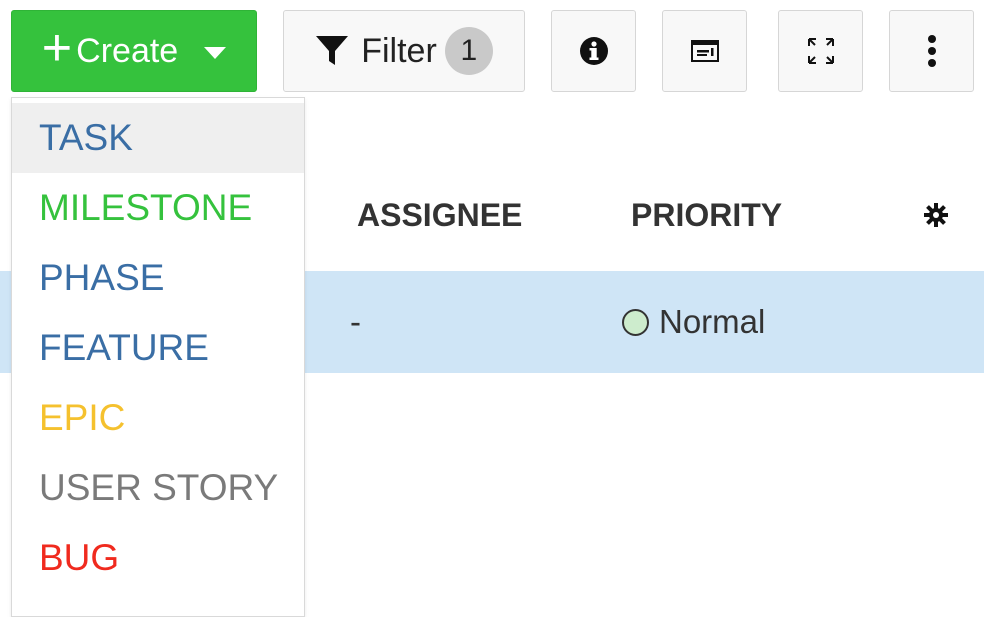 This screenshot has height=617, width=984. I want to click on create-button: + Create, so click(134, 51).